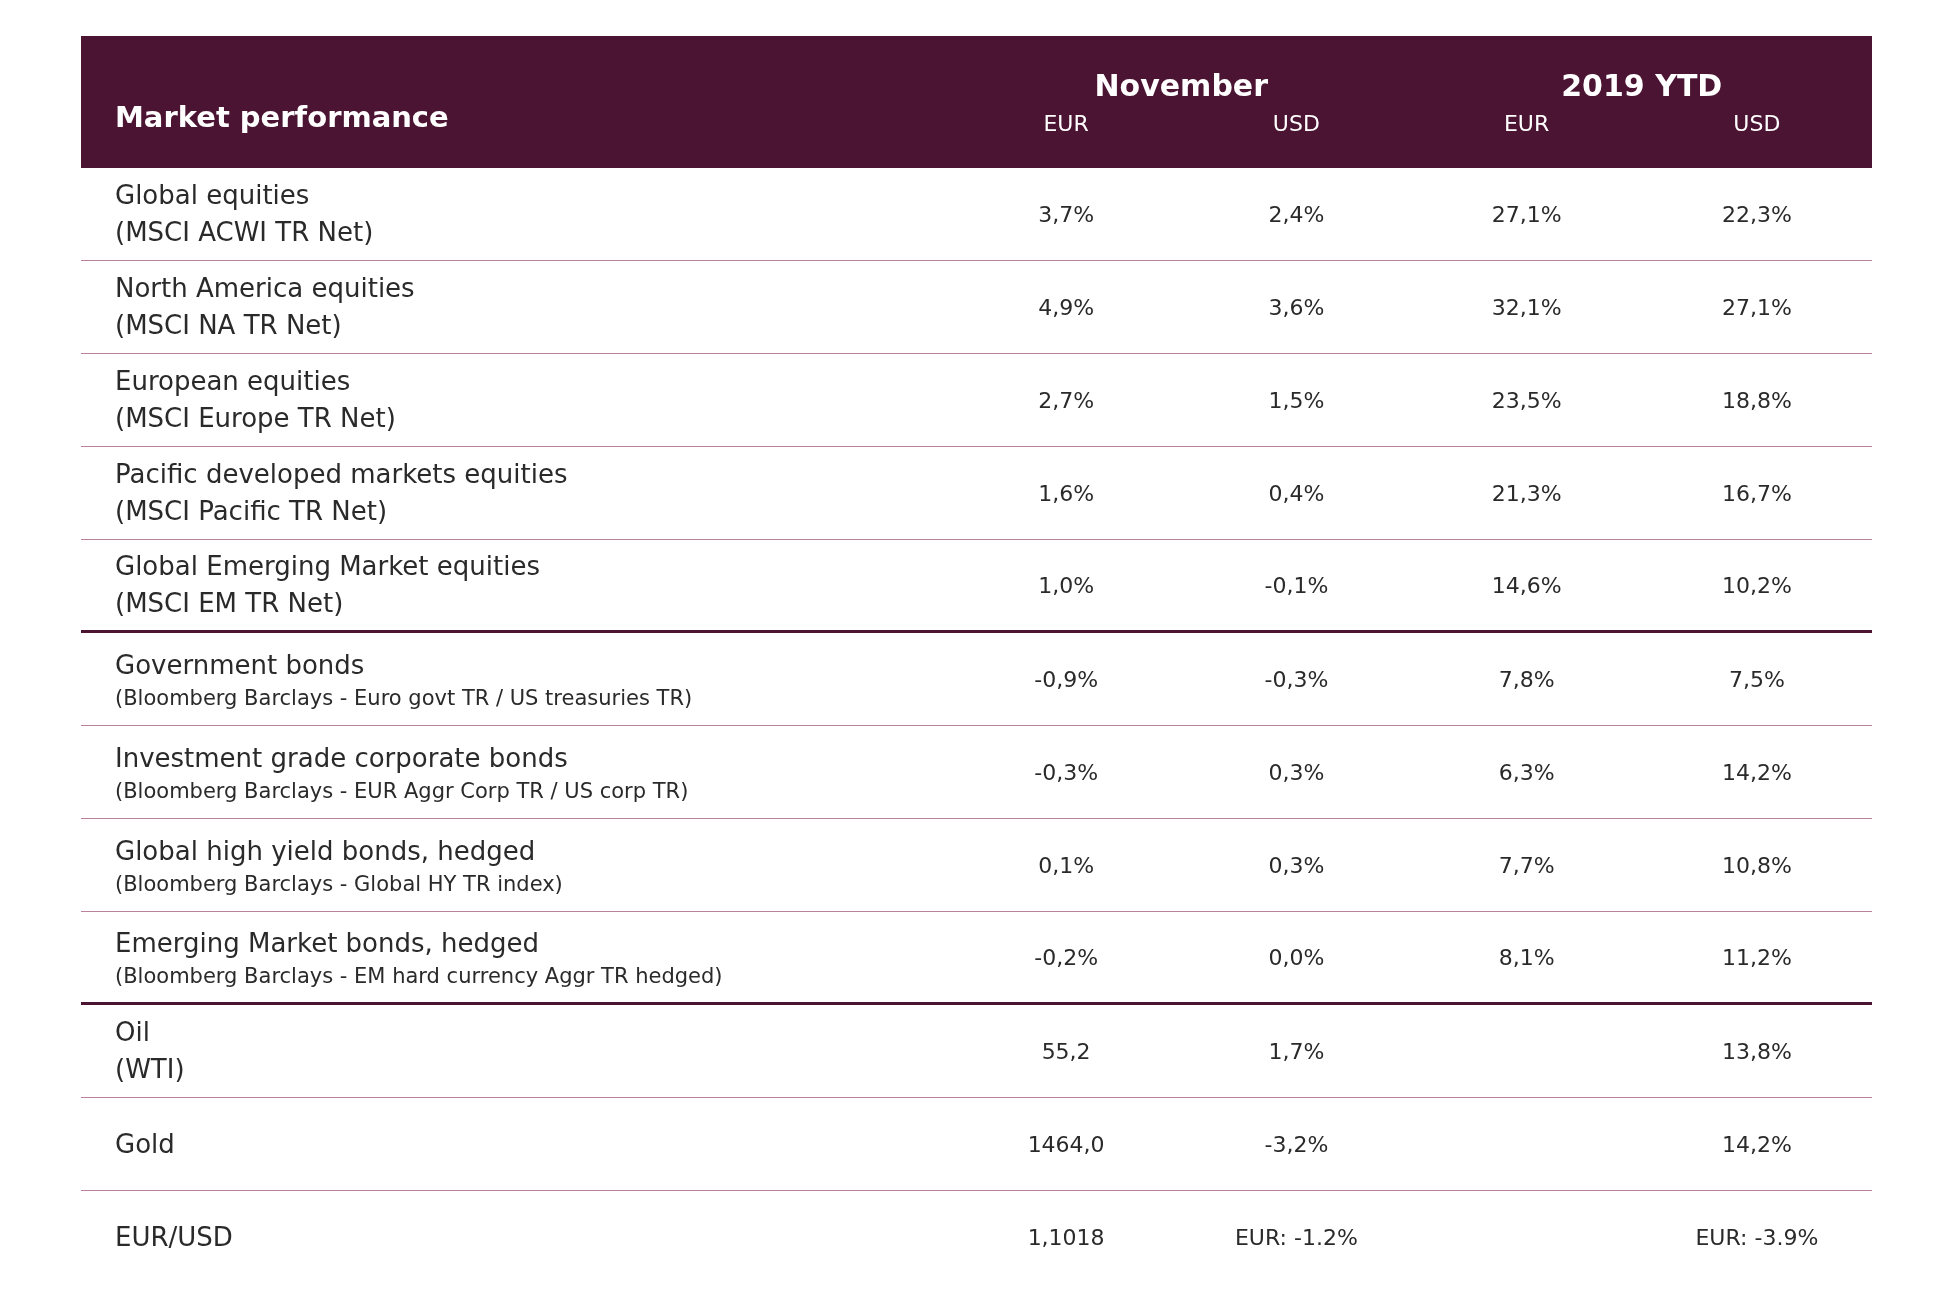 This screenshot has width=1950, height=1291. Describe the element at coordinates (213, 195) in the screenshot. I see `row-label: Global equities` at that location.